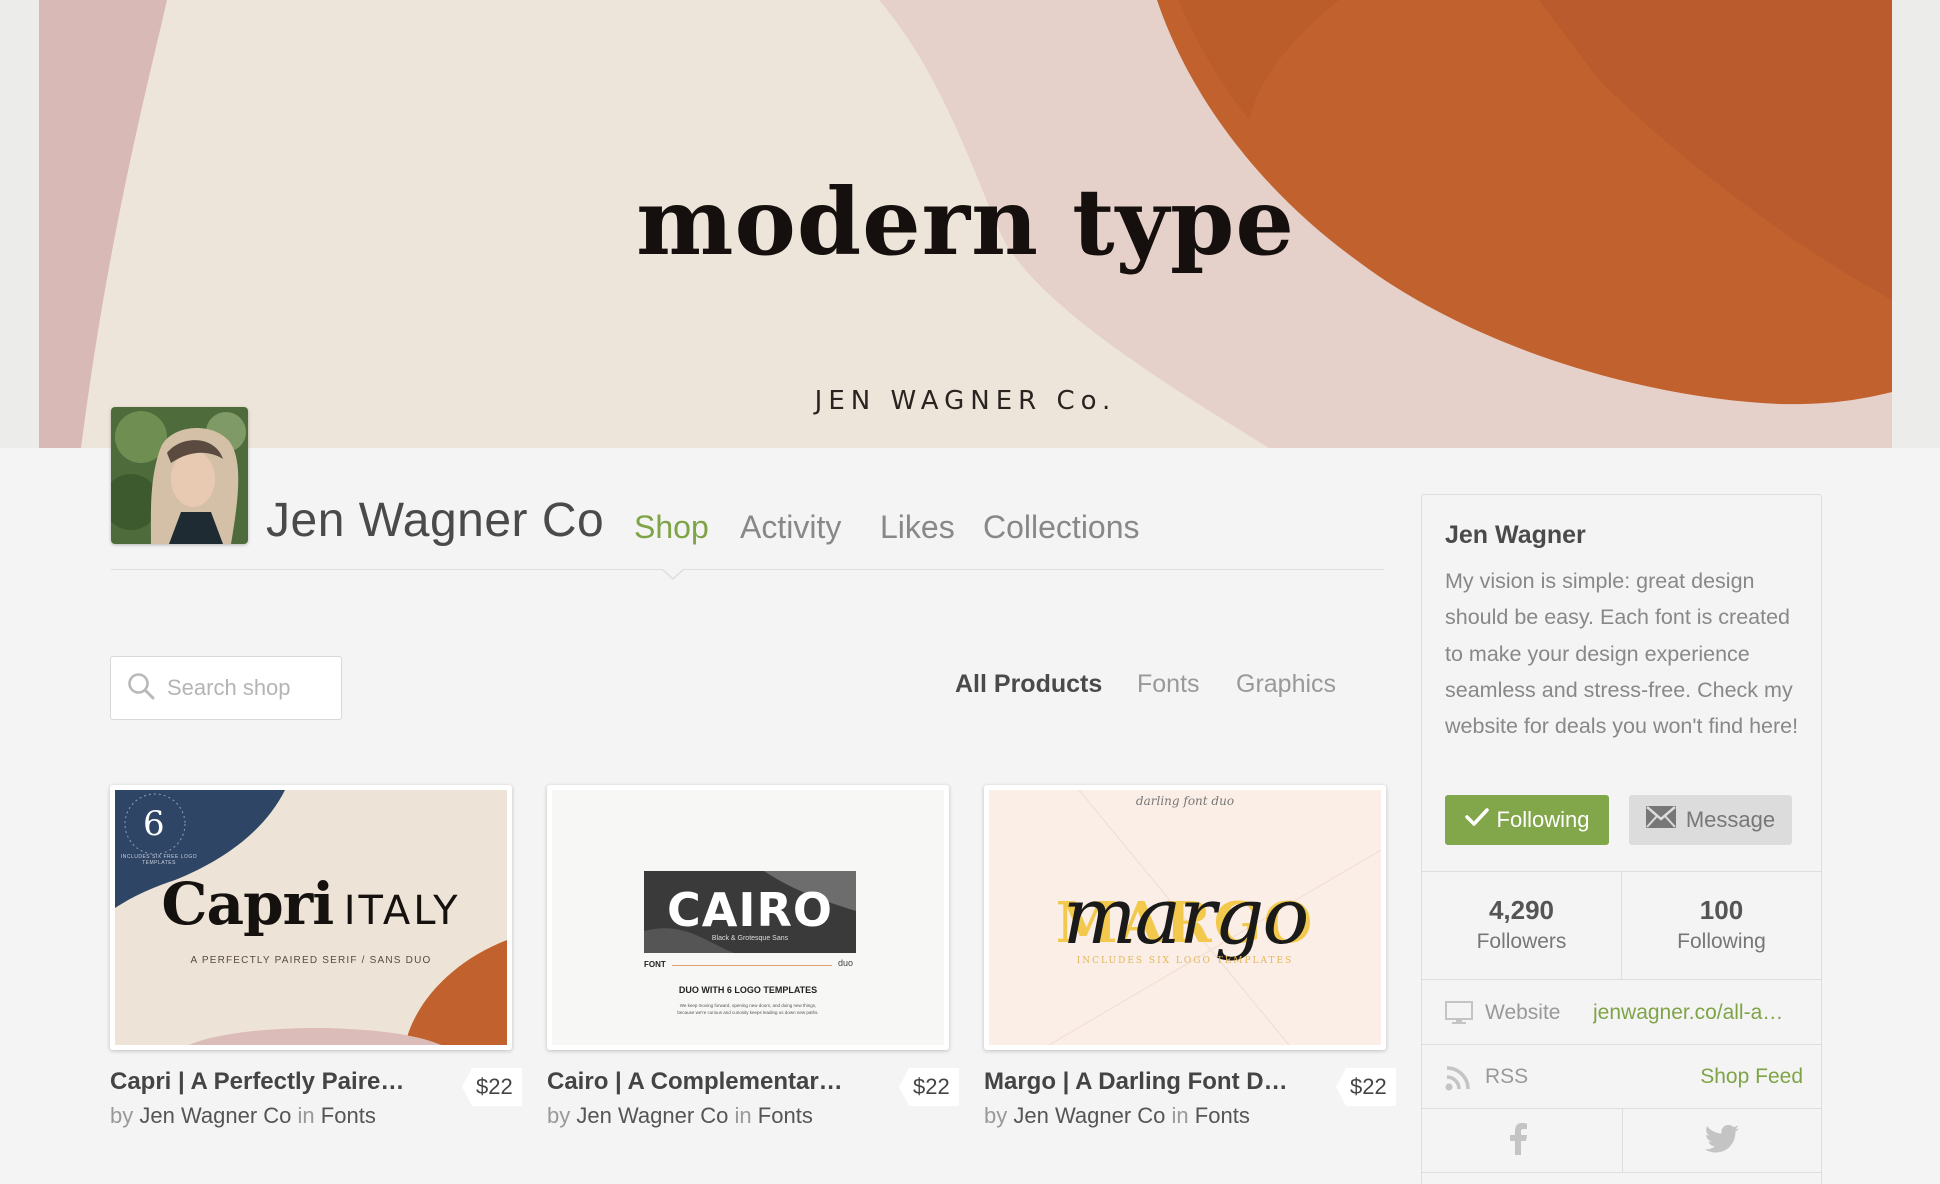 This screenshot has height=1184, width=1940. Describe the element at coordinates (311, 960) in the screenshot. I see `capri-tagline: A PERFECTLY PAIRED SERIF / SANS DUO` at that location.